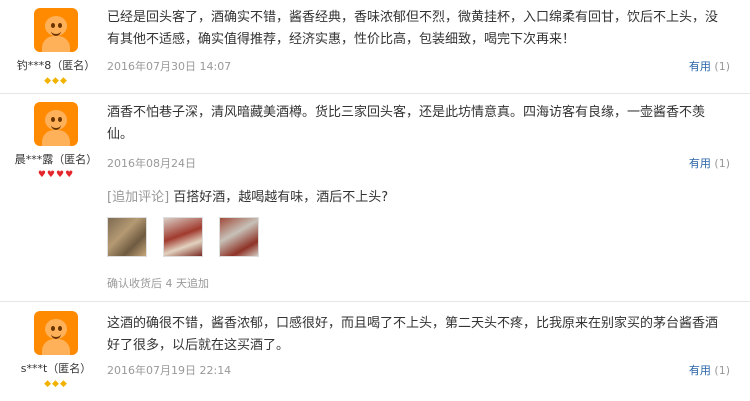  What do you see at coordinates (281, 197) in the screenshot?
I see `append-text: 百搭好酒，越喝越有味，酒后不上头?` at bounding box center [281, 197].